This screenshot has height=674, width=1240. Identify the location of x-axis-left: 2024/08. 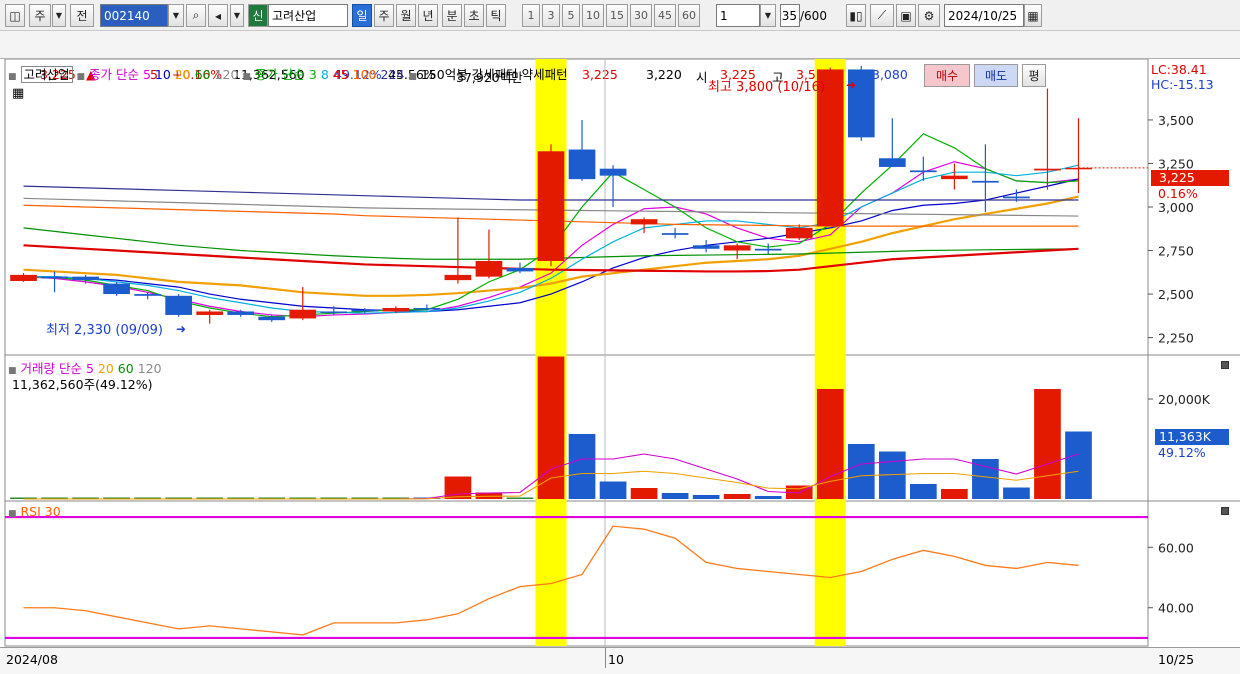
(32, 659).